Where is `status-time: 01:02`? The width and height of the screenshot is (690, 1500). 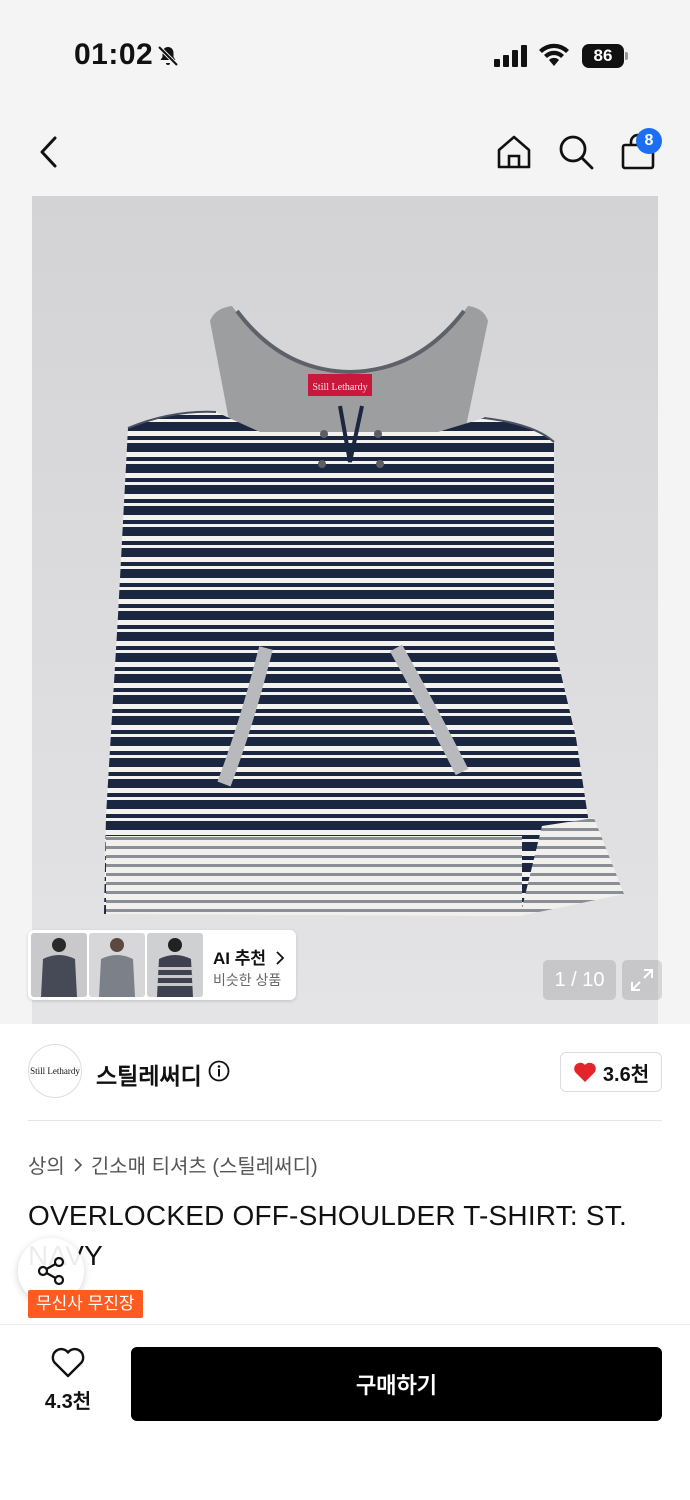
status-time: 01:02 is located at coordinates (114, 54).